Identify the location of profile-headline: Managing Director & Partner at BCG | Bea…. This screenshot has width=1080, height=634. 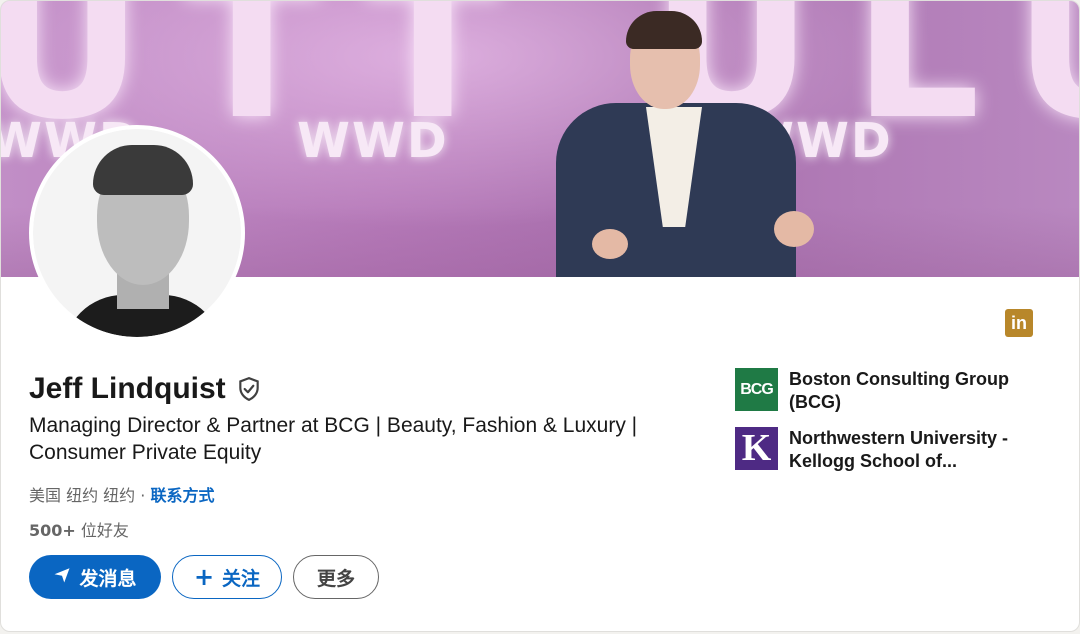
(333, 439).